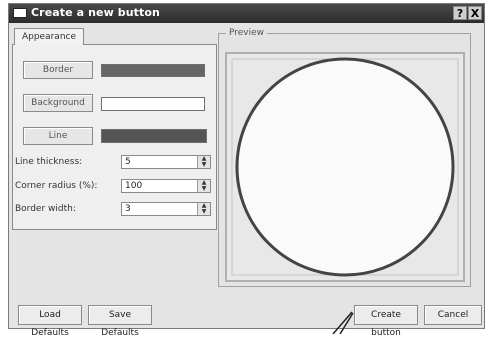  Describe the element at coordinates (56, 186) in the screenshot. I see `corner-radius-label: Corner radius (%):` at that location.